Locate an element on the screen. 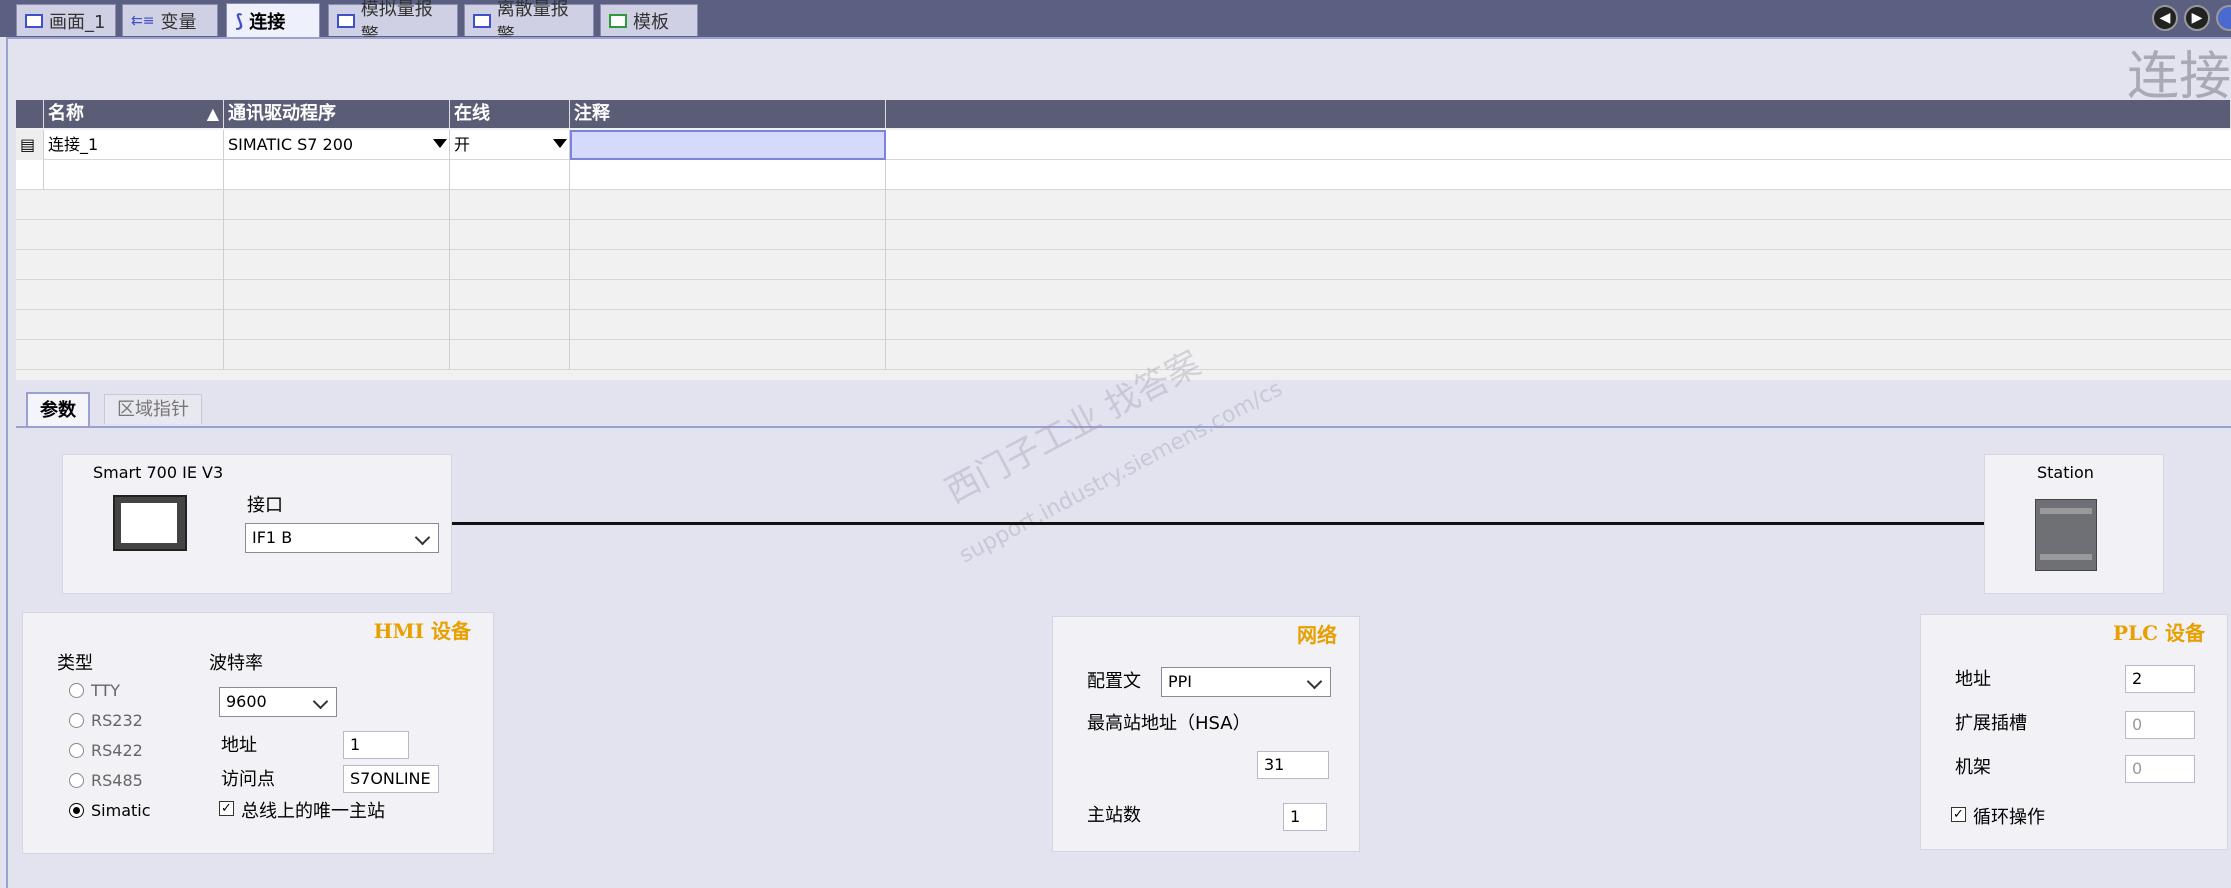 The height and width of the screenshot is (888, 2231). subtab-divider is located at coordinates (1123, 427).